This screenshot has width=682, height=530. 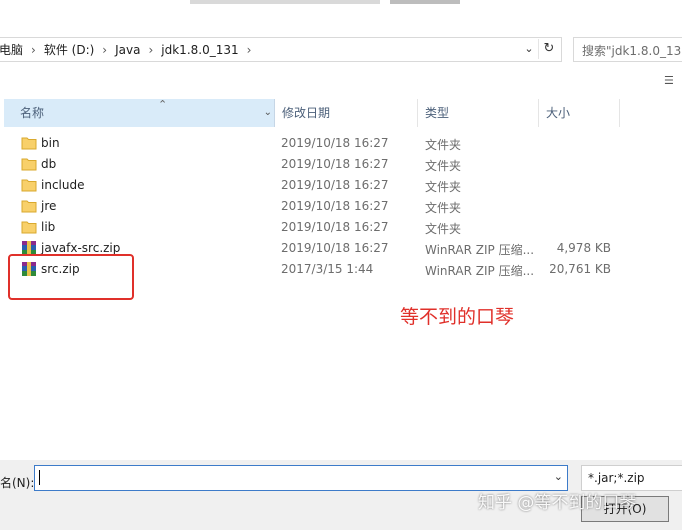 What do you see at coordinates (558, 113) in the screenshot?
I see `column-header-size-label: 大小` at bounding box center [558, 113].